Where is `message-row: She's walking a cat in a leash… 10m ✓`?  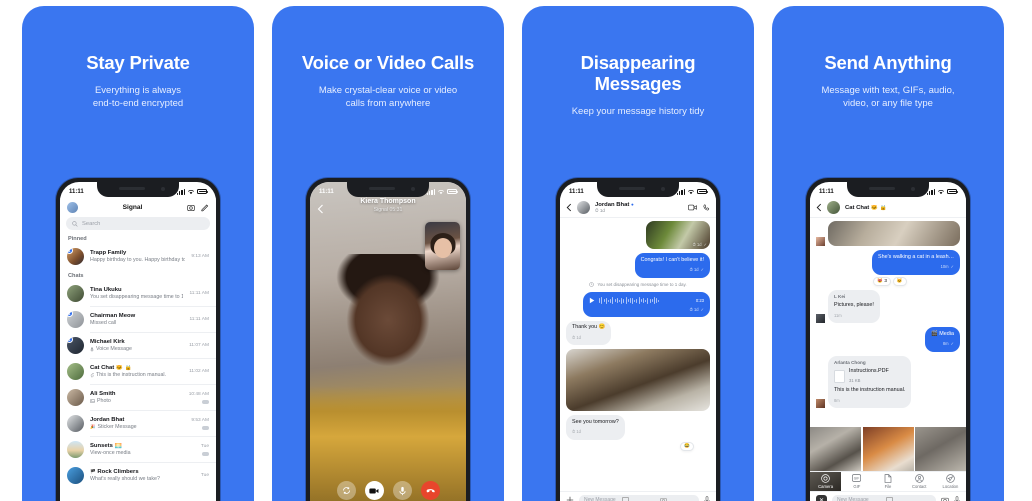 message-row: She's walking a cat in a leash… 10m ✓ is located at coordinates (888, 262).